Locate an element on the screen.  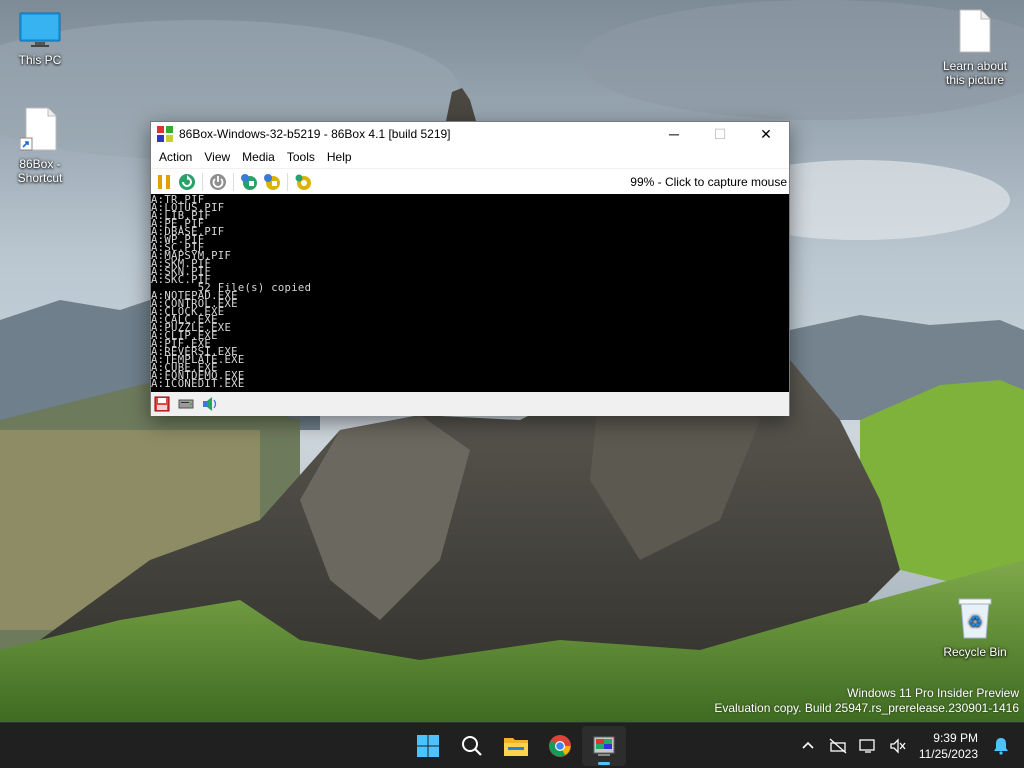
reset-icon is located at coordinates (187, 182).